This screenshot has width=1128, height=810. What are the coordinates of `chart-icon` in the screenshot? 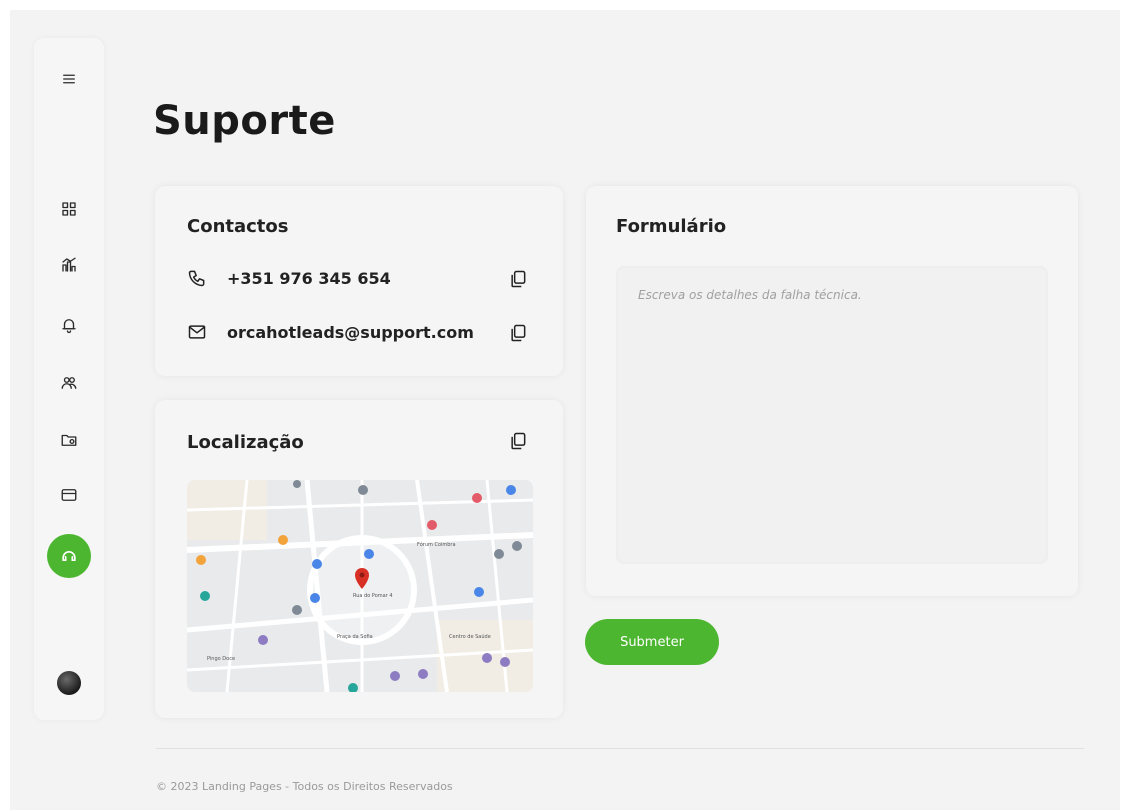 It's located at (69, 265).